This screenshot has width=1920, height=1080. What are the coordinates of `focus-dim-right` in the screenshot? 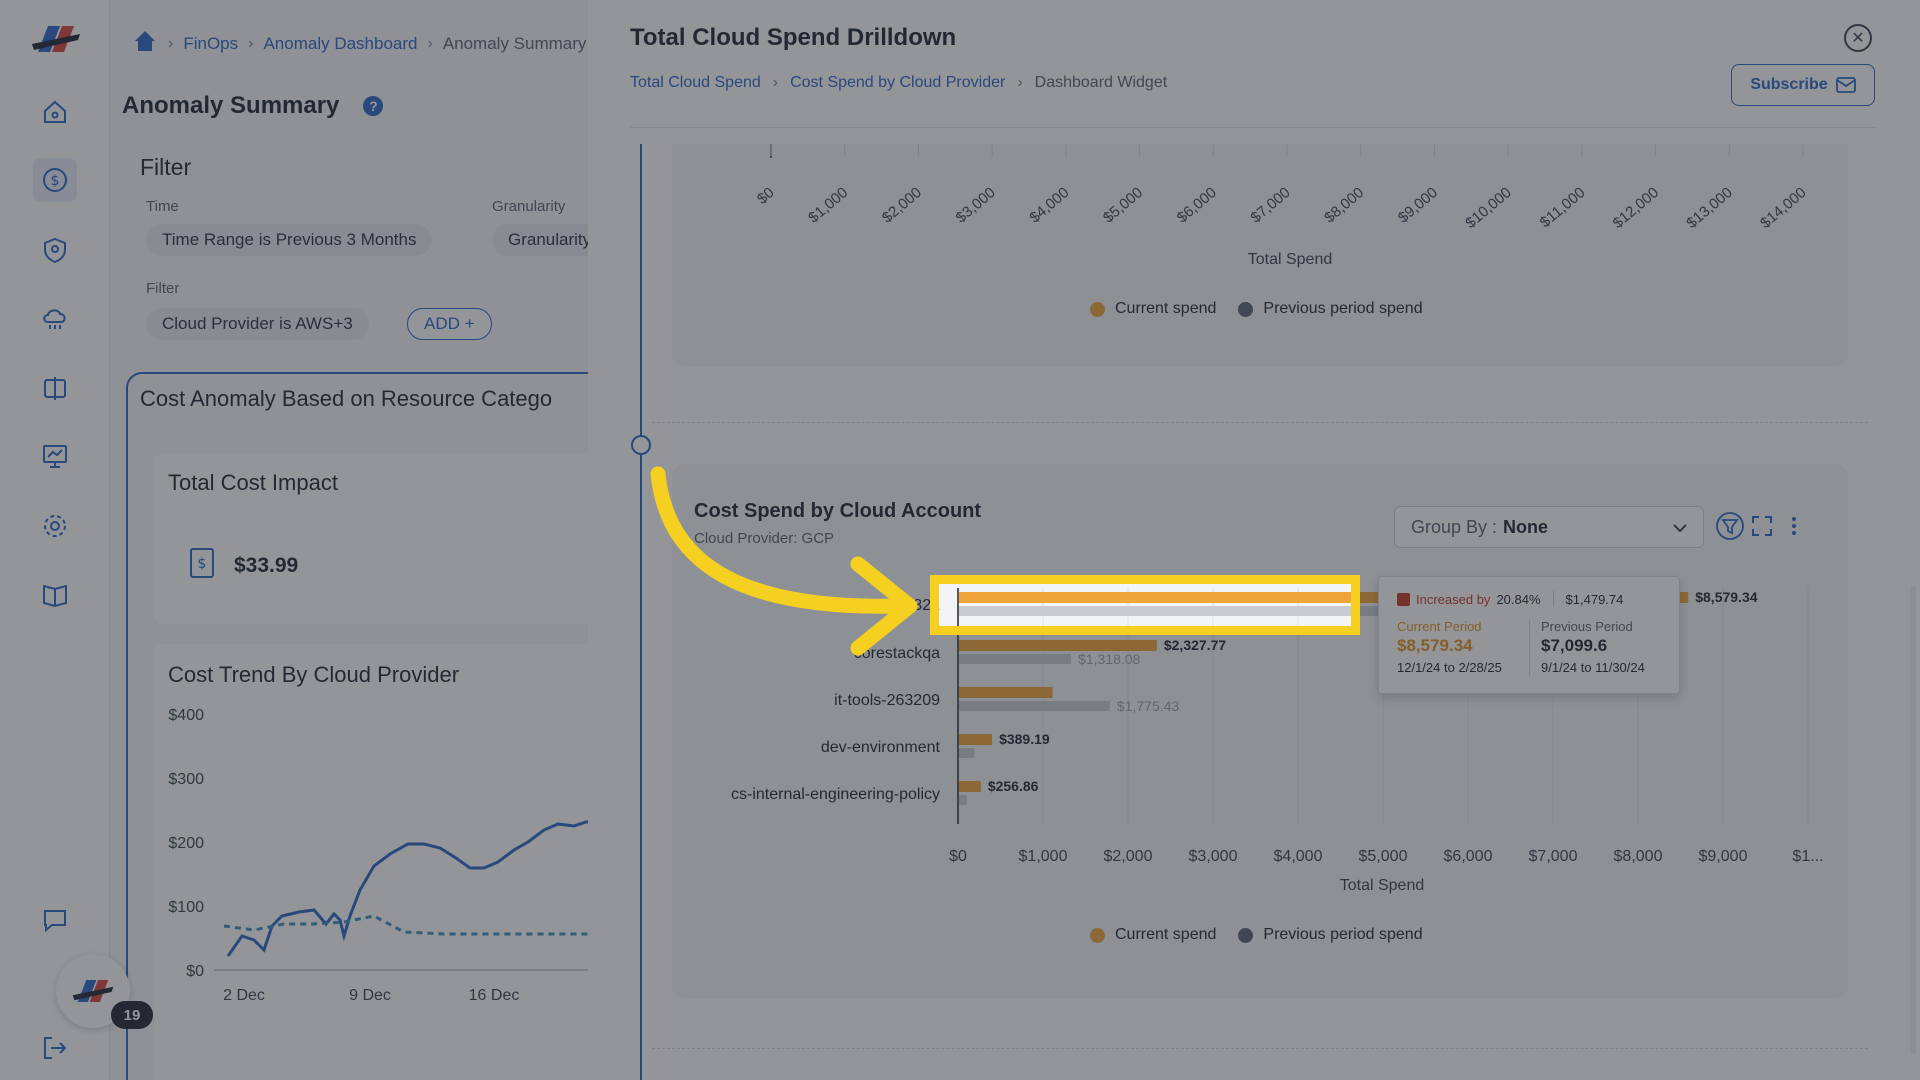 It's located at (1640, 605).